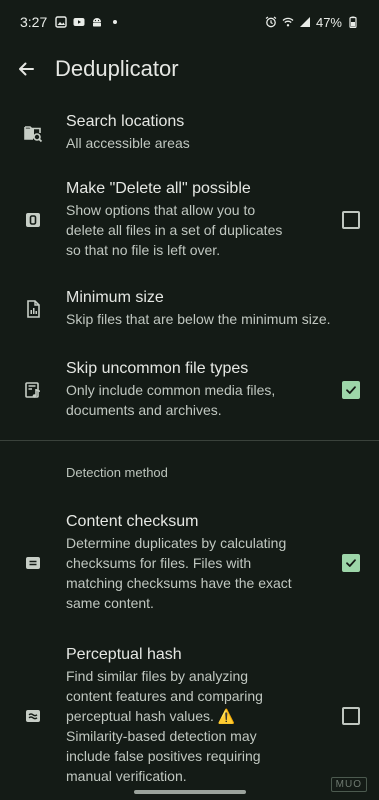 The height and width of the screenshot is (800, 379). What do you see at coordinates (33, 309) in the screenshot?
I see `file-chart-icon` at bounding box center [33, 309].